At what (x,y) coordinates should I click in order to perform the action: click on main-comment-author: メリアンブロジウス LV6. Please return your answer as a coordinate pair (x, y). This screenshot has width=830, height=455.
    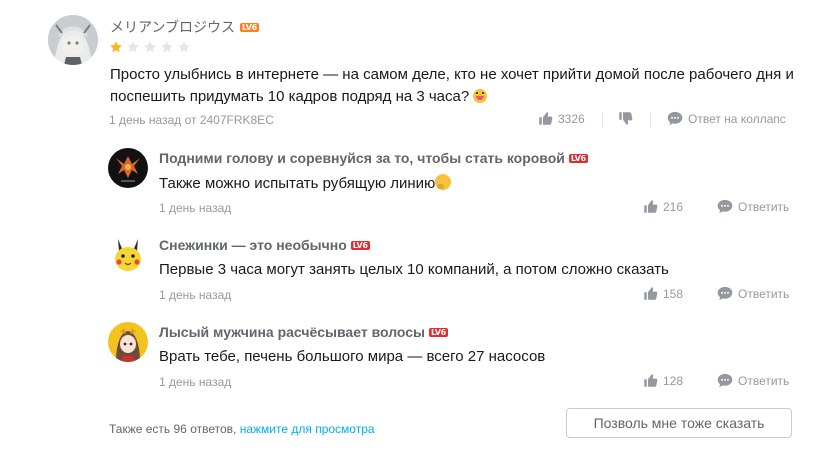
    Looking at the image, I should click on (184, 27).